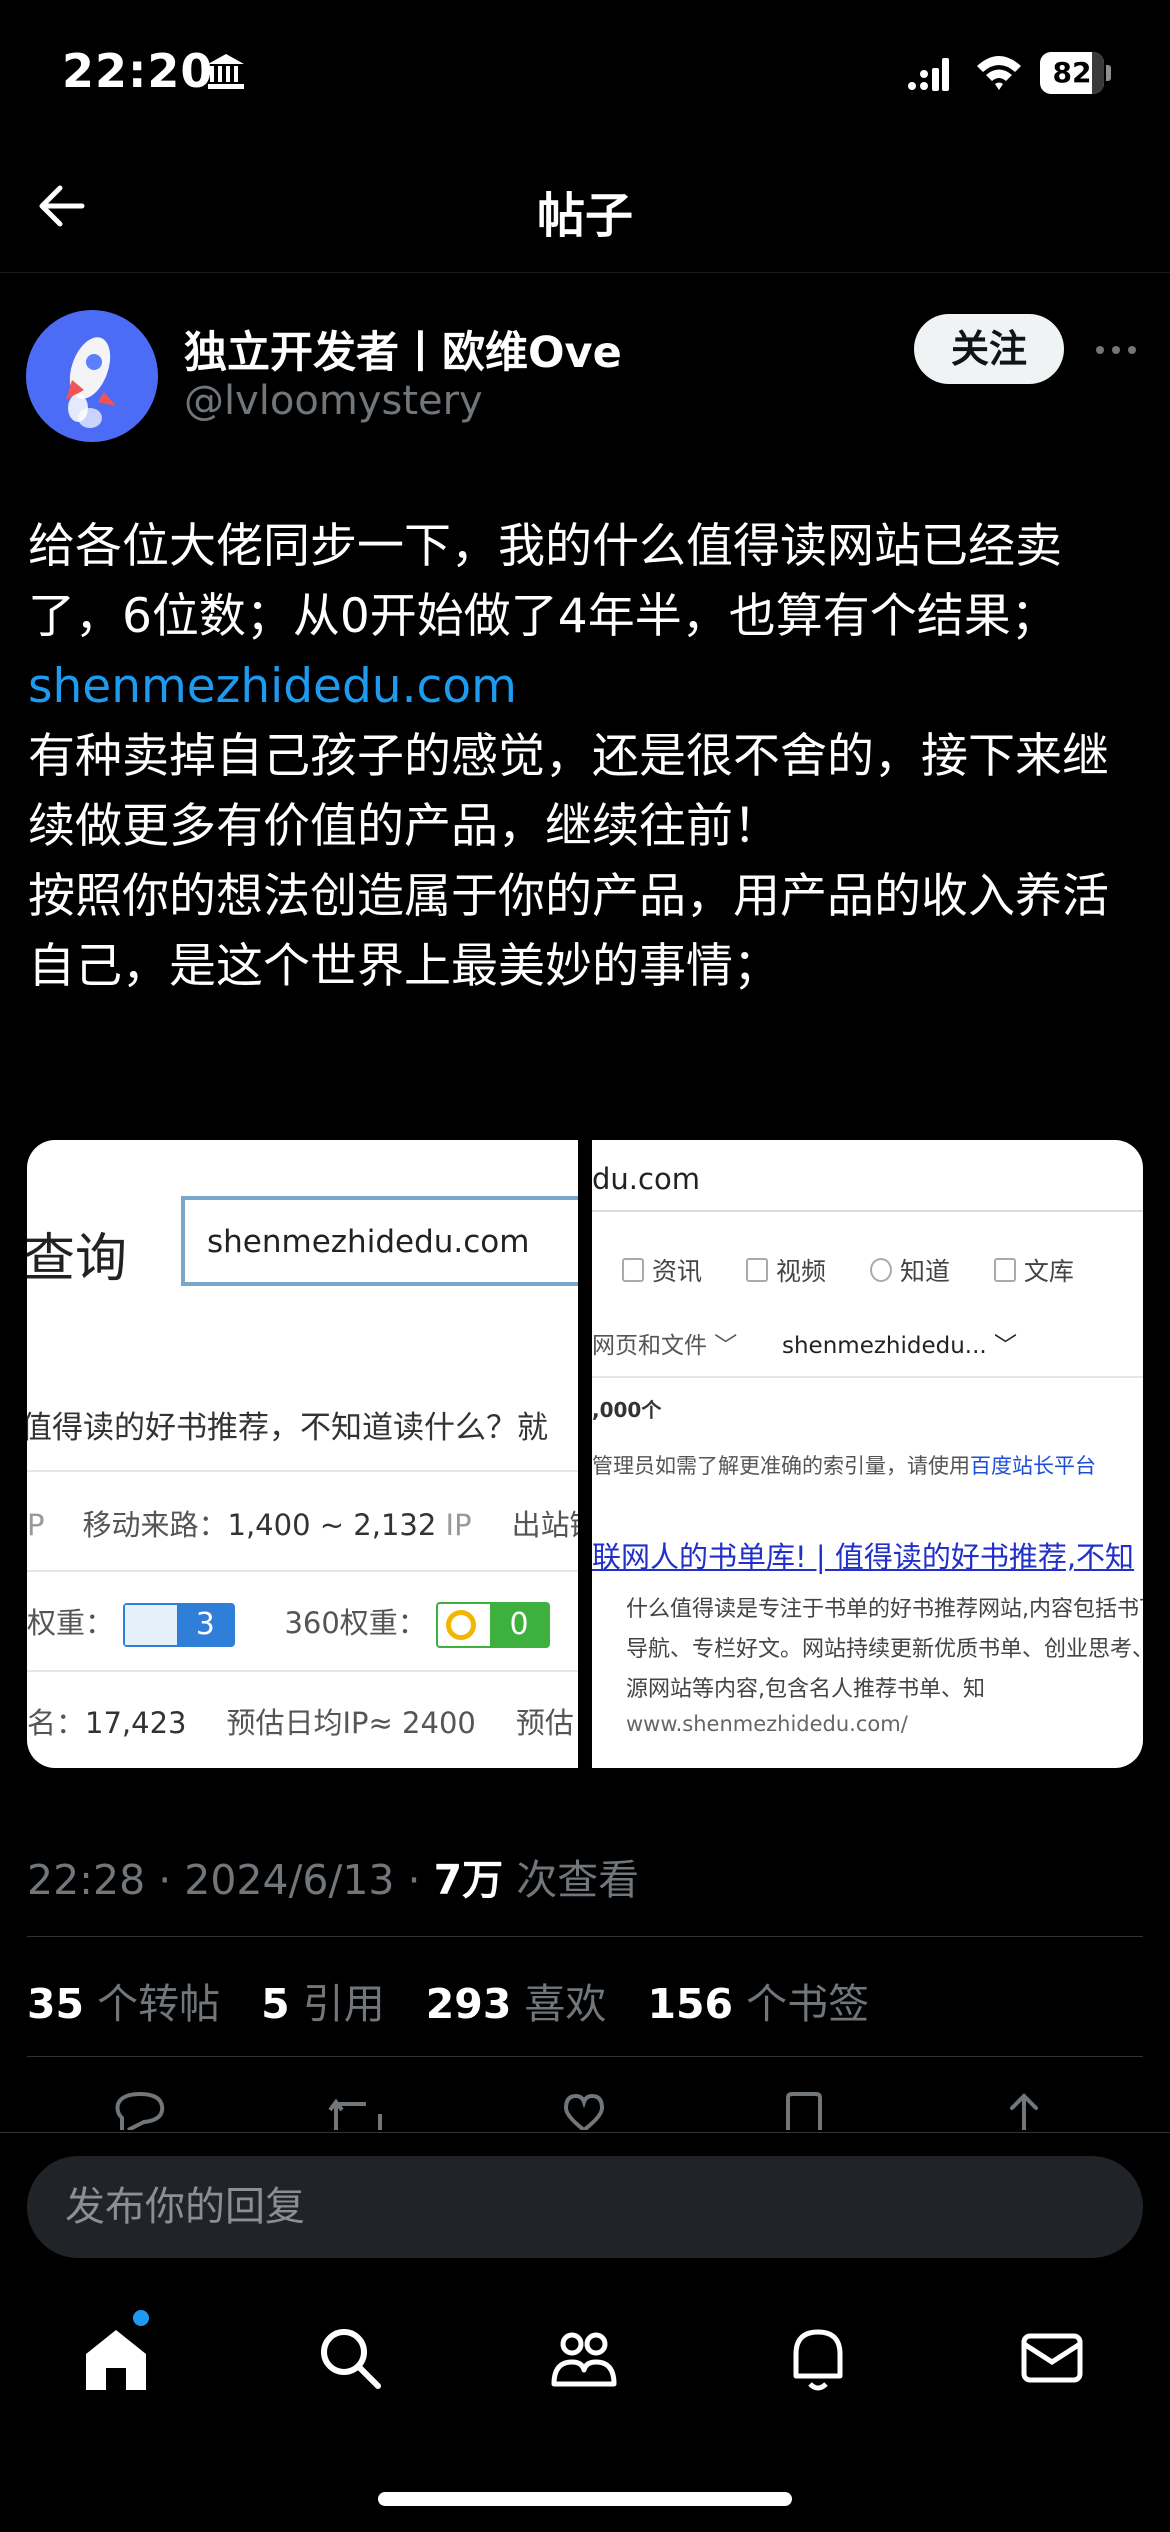 This screenshot has height=2532, width=1170. What do you see at coordinates (179, 1625) in the screenshot?
I see `baidu-weight-badge: 3` at bounding box center [179, 1625].